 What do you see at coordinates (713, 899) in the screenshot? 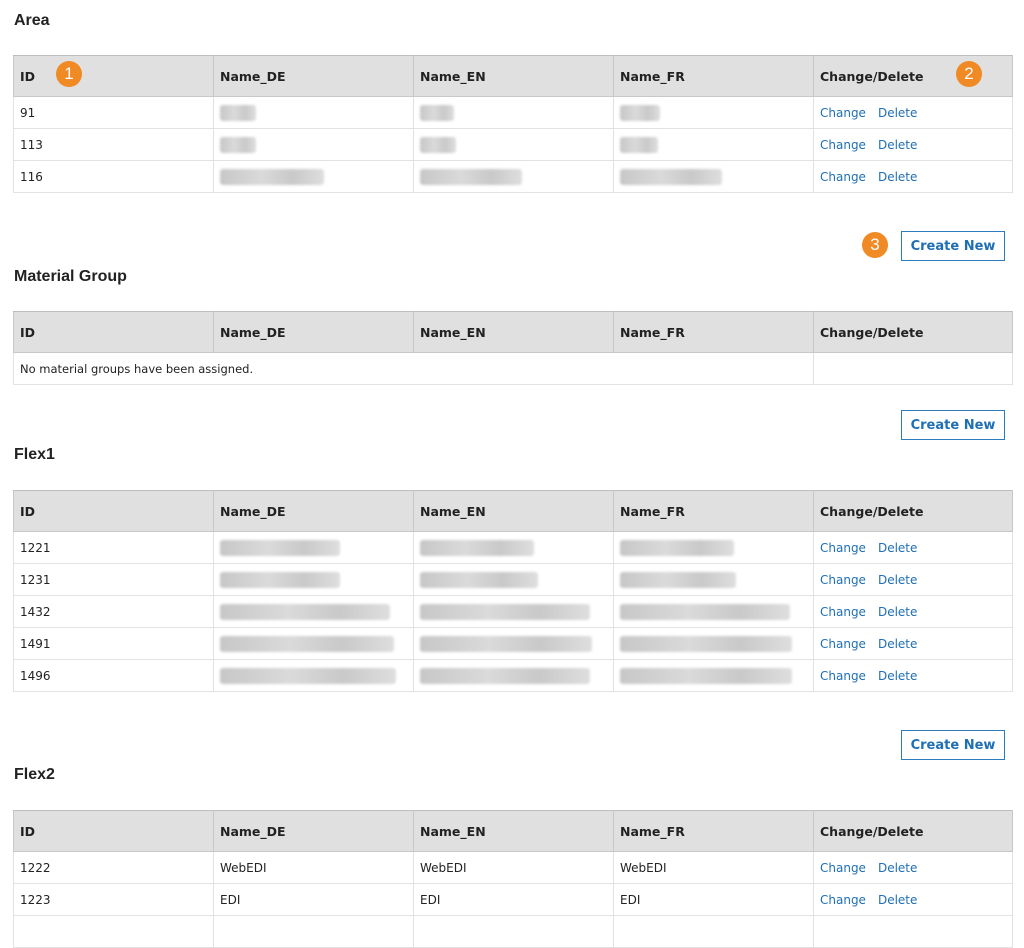
I see `cell-name-fr: EDI` at bounding box center [713, 899].